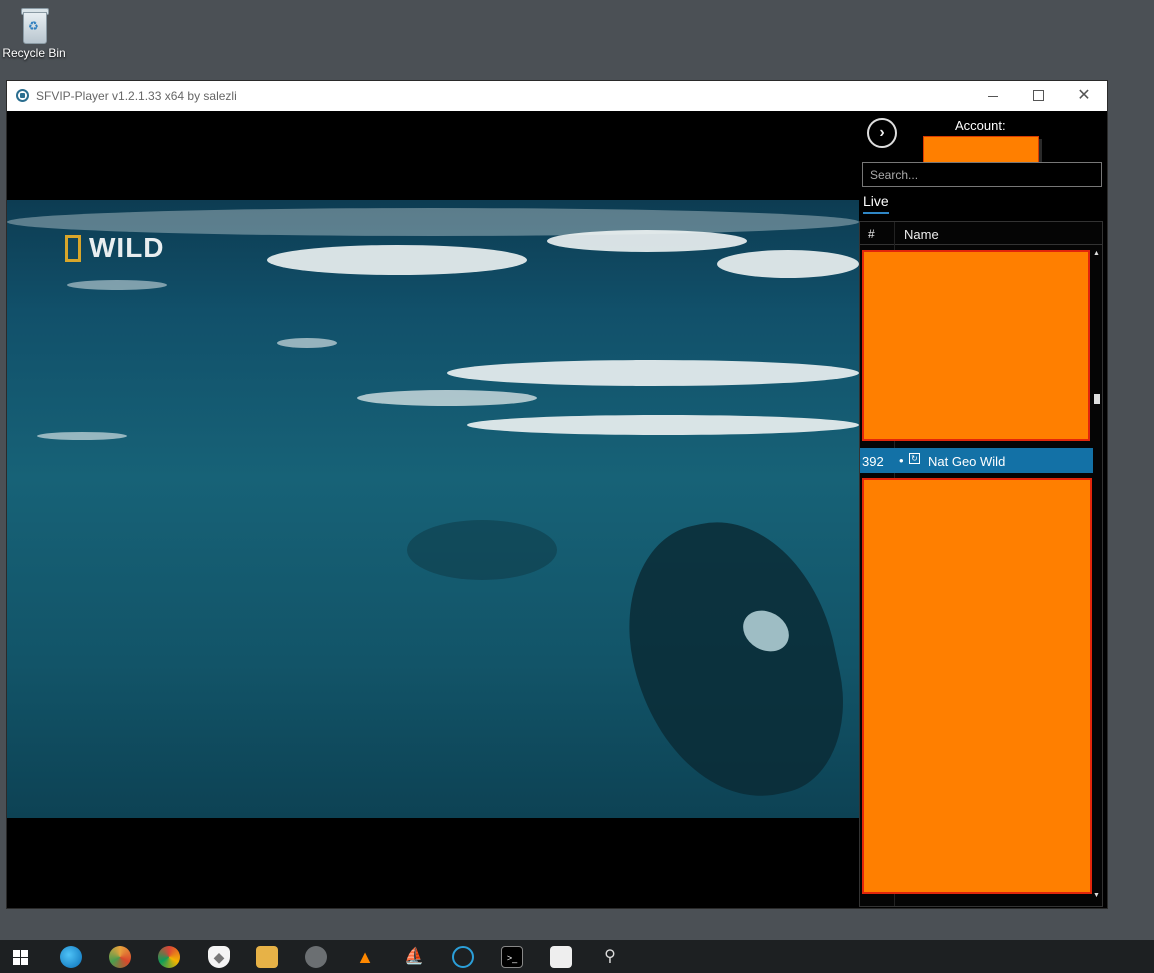 The image size is (1154, 973). What do you see at coordinates (1097, 399) in the screenshot?
I see `scroll-thumb` at bounding box center [1097, 399].